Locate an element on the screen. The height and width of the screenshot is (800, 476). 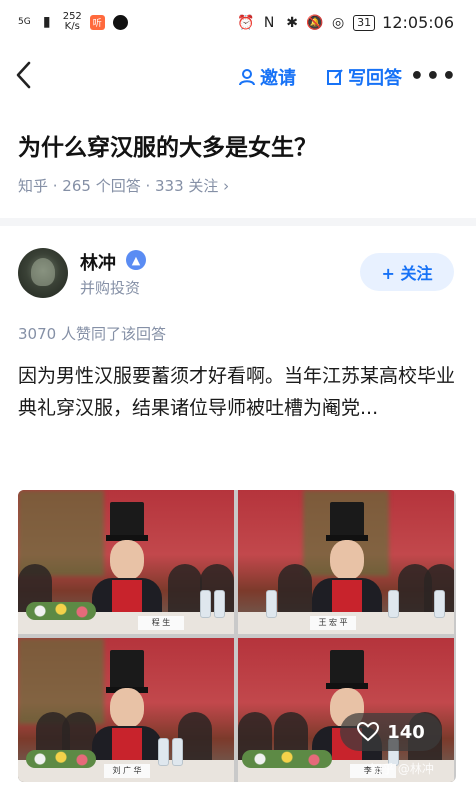
question-meta: 知乎 · 265 个回答 · 333 关注 › is located at coordinates (123, 185).